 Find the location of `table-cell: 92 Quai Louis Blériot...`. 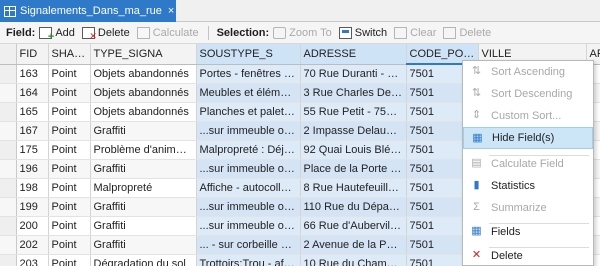

table-cell: 92 Quai Louis Blériot... is located at coordinates (353, 150).